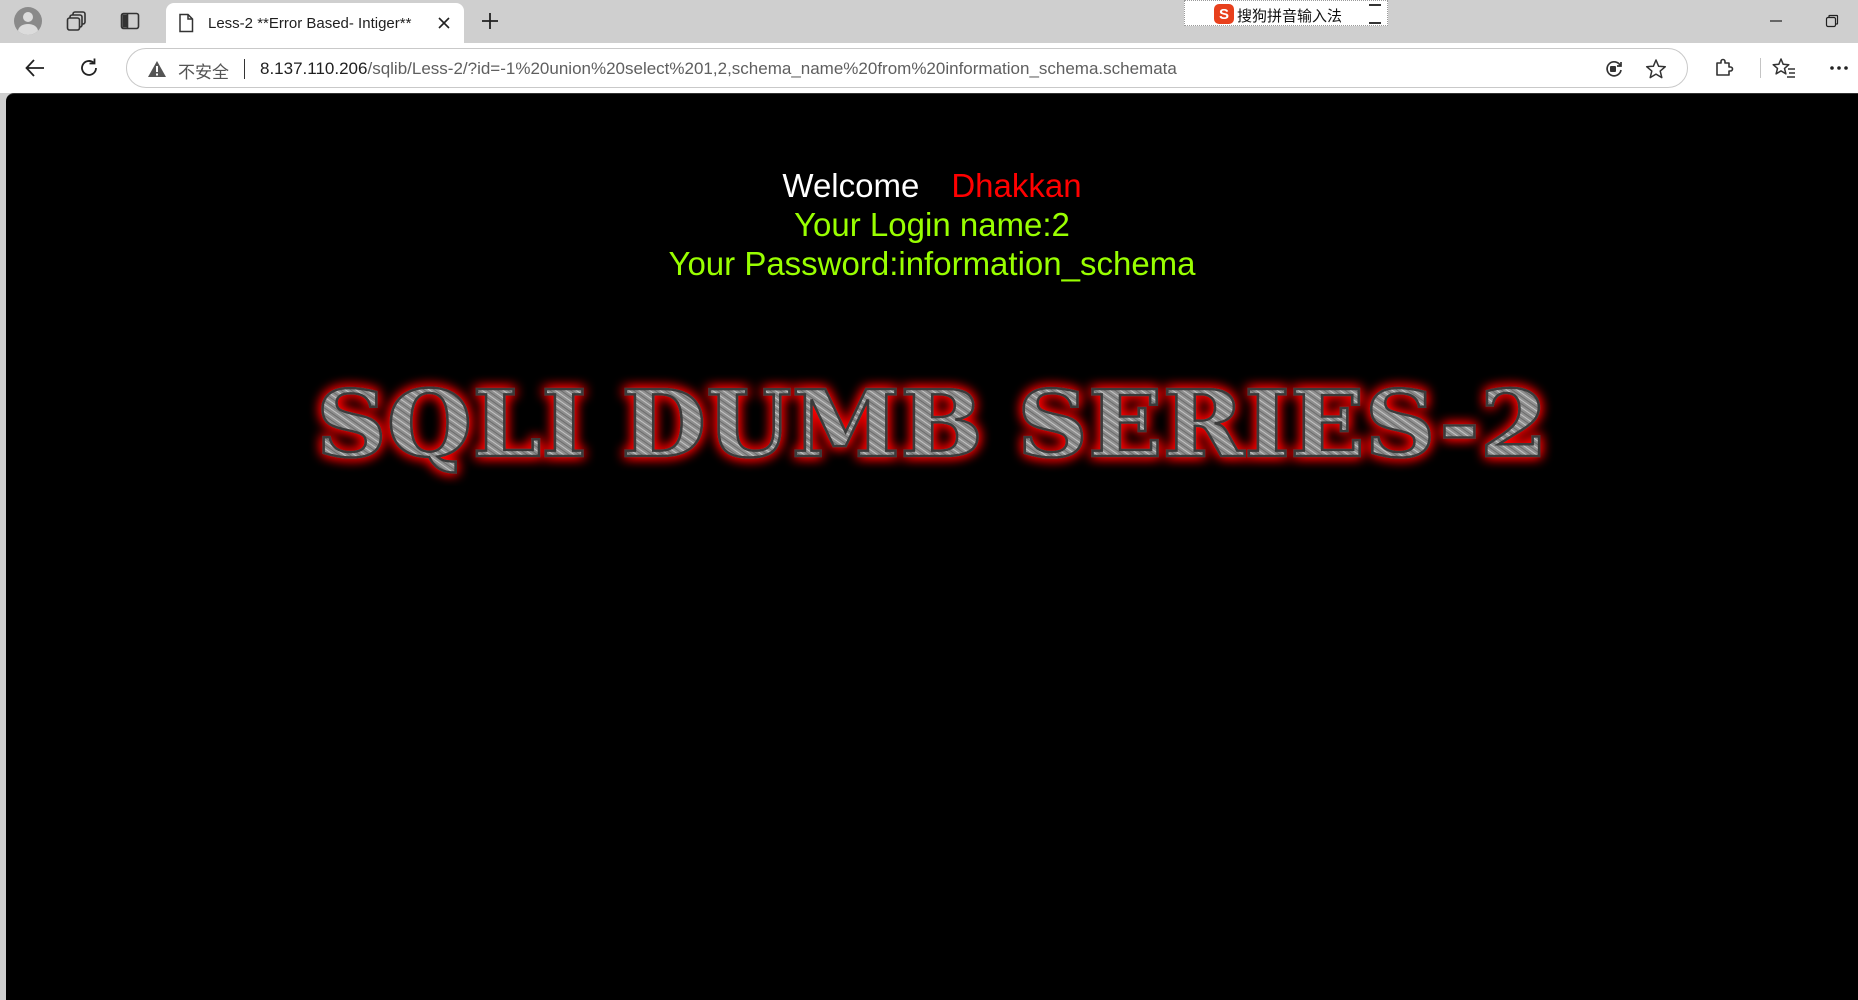 This screenshot has height=1000, width=1858. What do you see at coordinates (157, 69) in the screenshot?
I see `warning-icon` at bounding box center [157, 69].